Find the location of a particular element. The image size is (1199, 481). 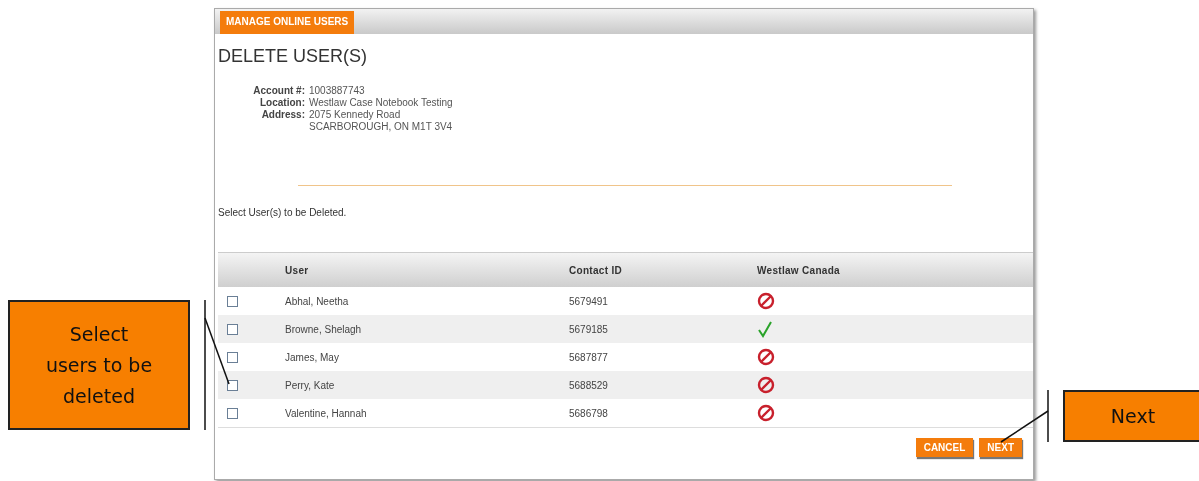

column-header: Westlaw Canada is located at coordinates (799, 270).